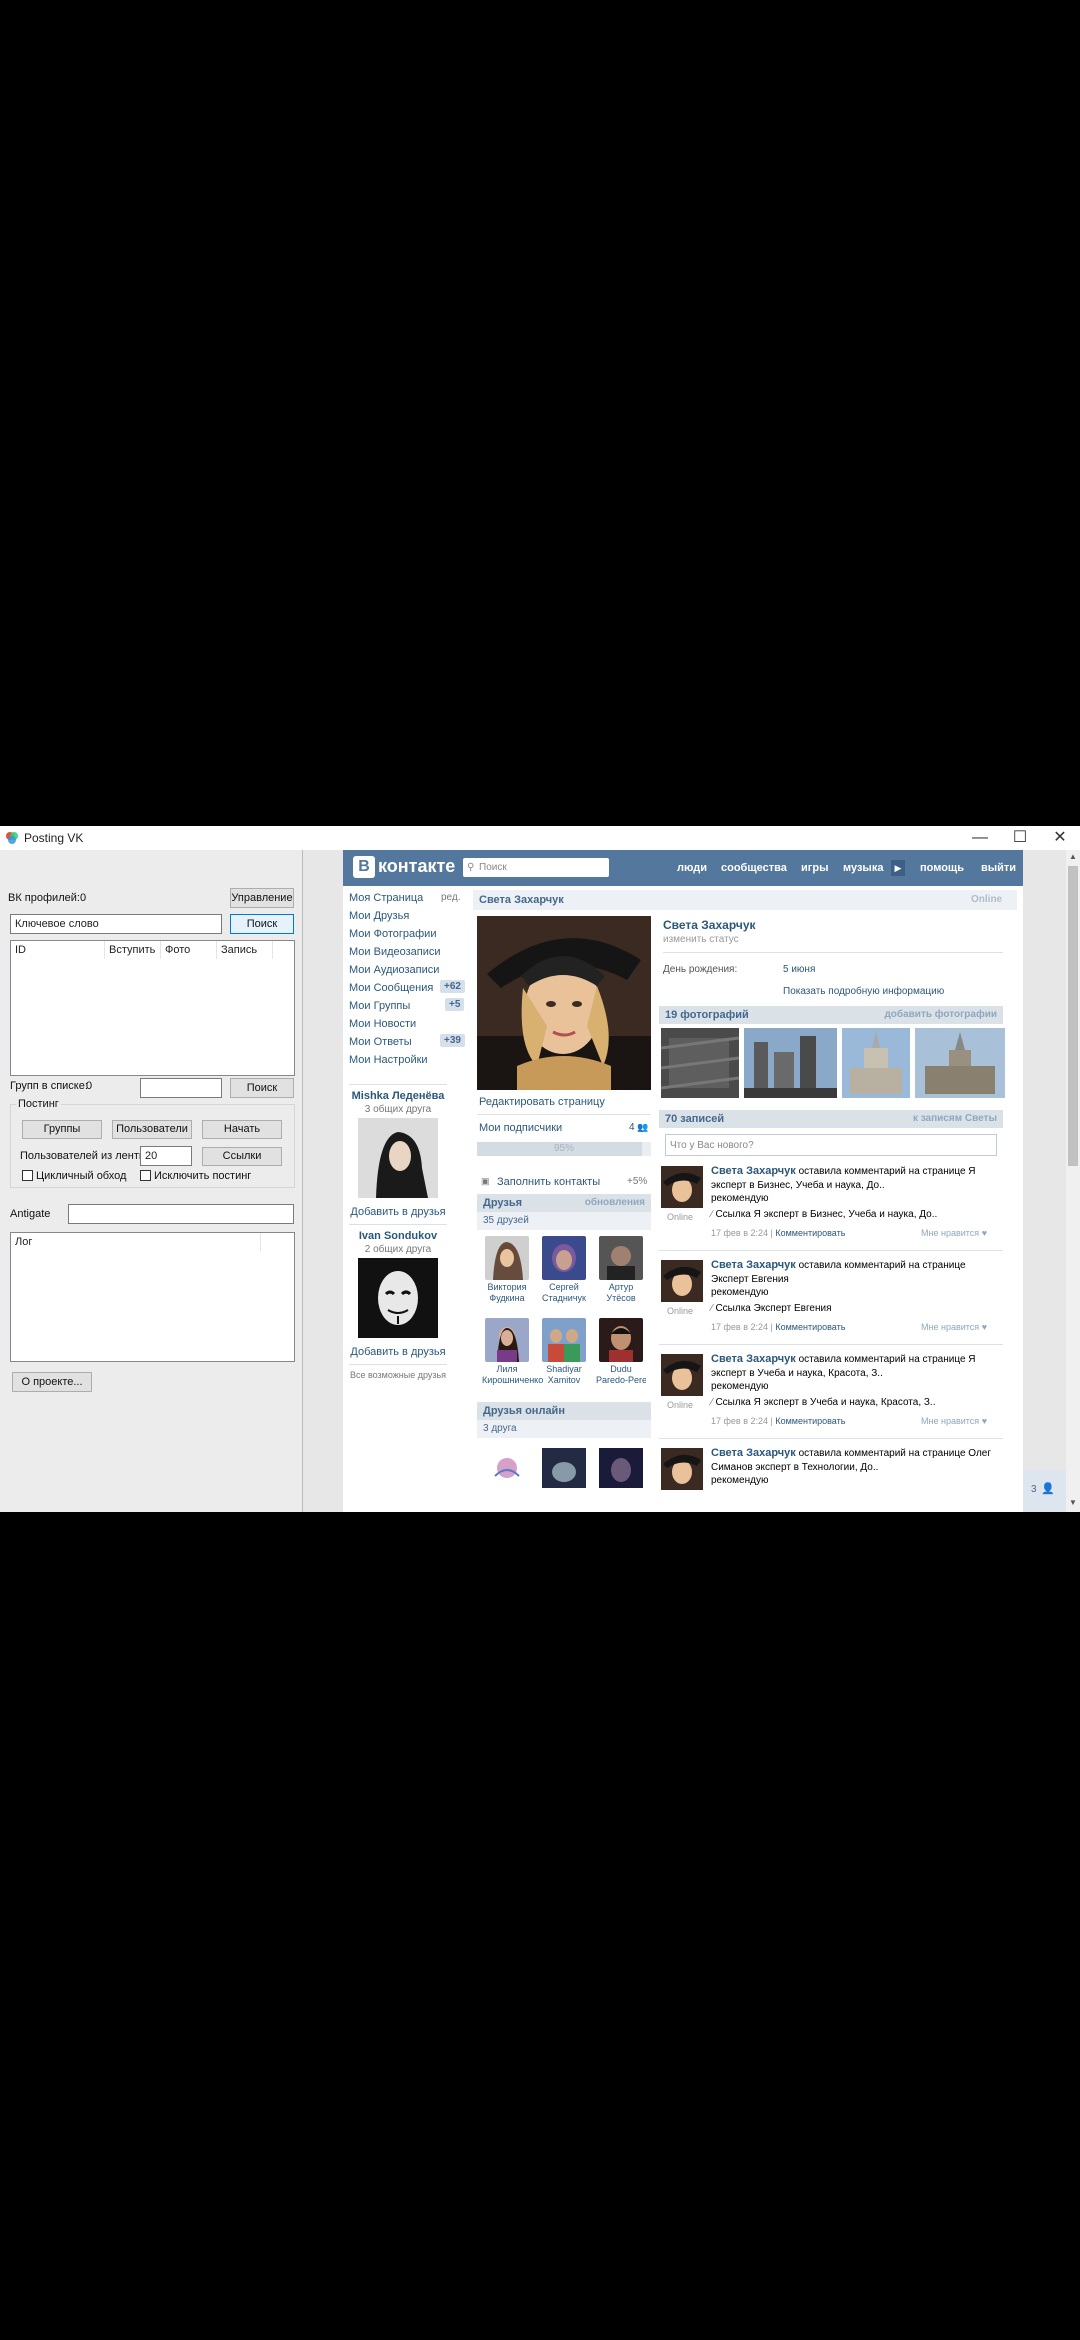 This screenshot has height=2340, width=1080. What do you see at coordinates (564, 1298) in the screenshot?
I see `friend-last-name: Стадничук` at bounding box center [564, 1298].